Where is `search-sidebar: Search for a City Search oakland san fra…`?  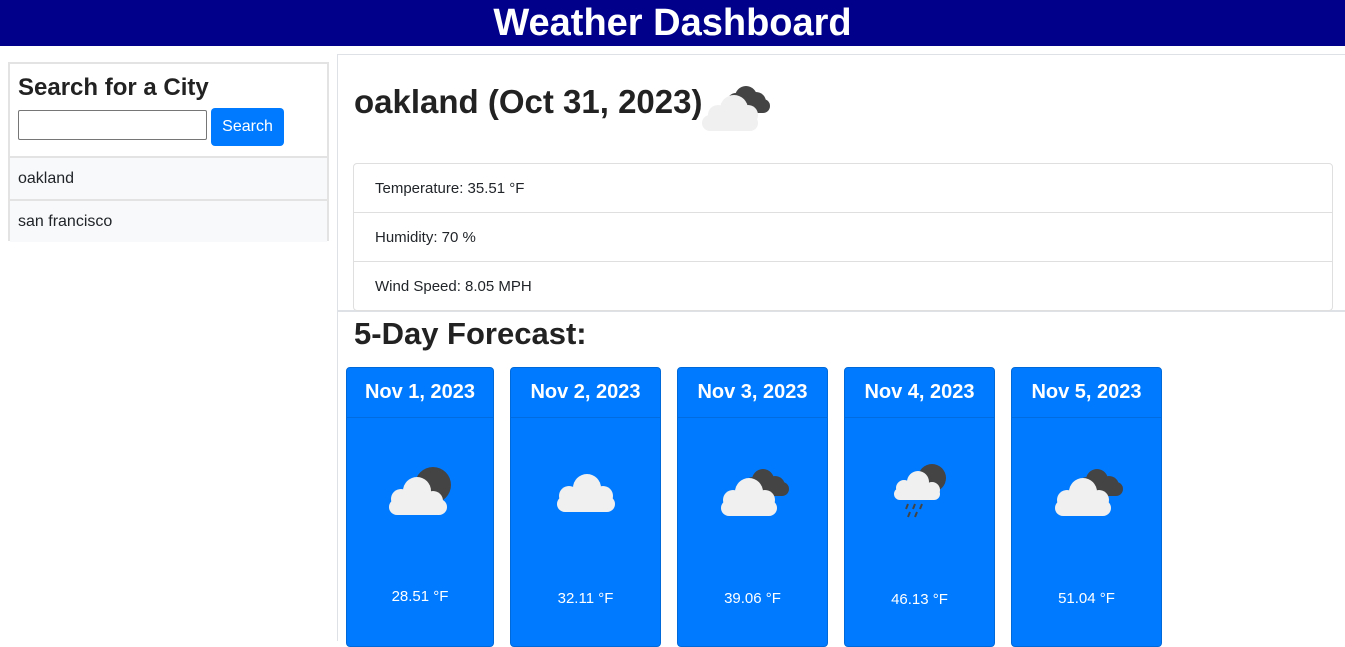 search-sidebar: Search for a City Search oakland san fra… is located at coordinates (168, 152).